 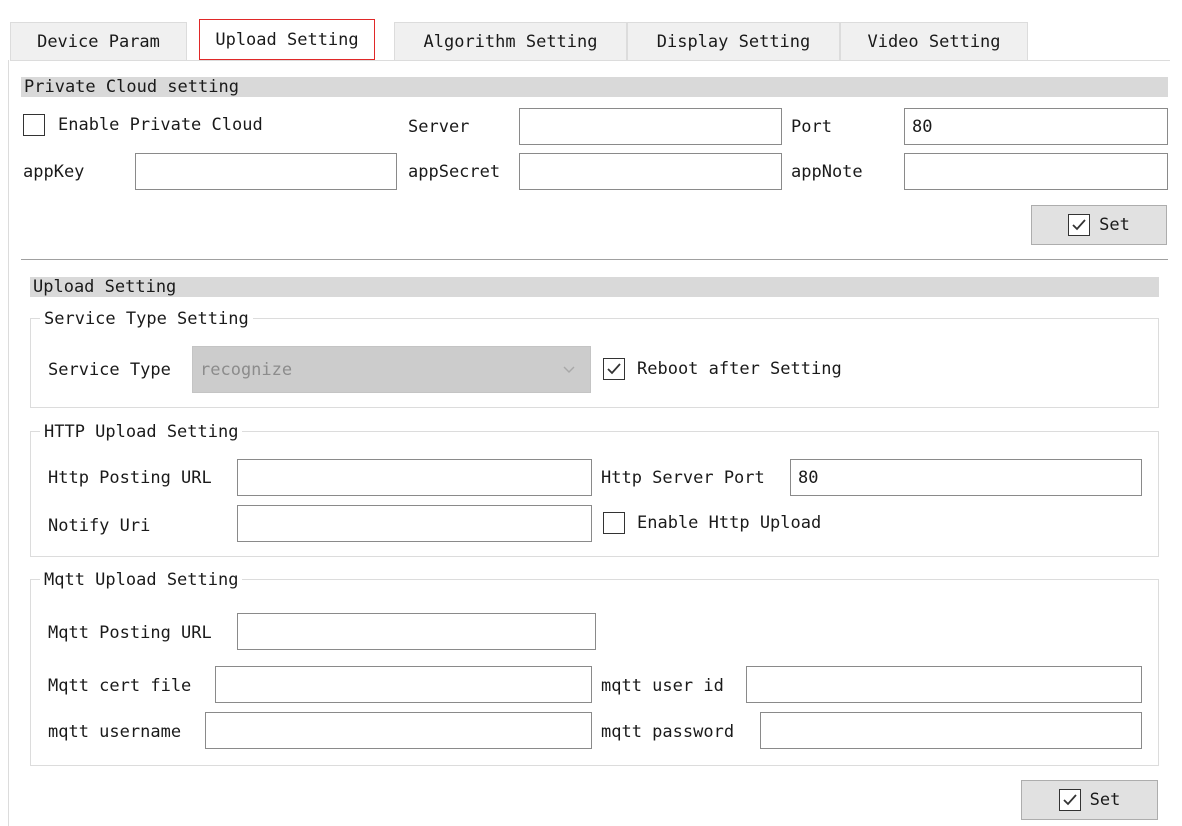 What do you see at coordinates (130, 478) in the screenshot?
I see `http-posting-url-label: Http Posting URL` at bounding box center [130, 478].